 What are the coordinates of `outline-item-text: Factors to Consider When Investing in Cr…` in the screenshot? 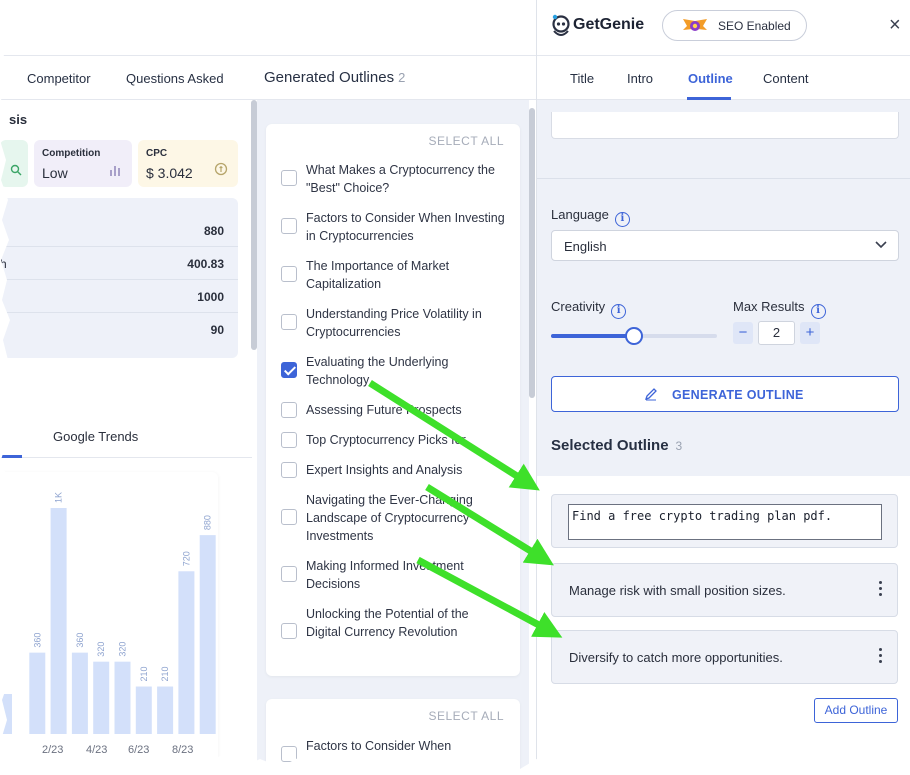 It's located at (405, 227).